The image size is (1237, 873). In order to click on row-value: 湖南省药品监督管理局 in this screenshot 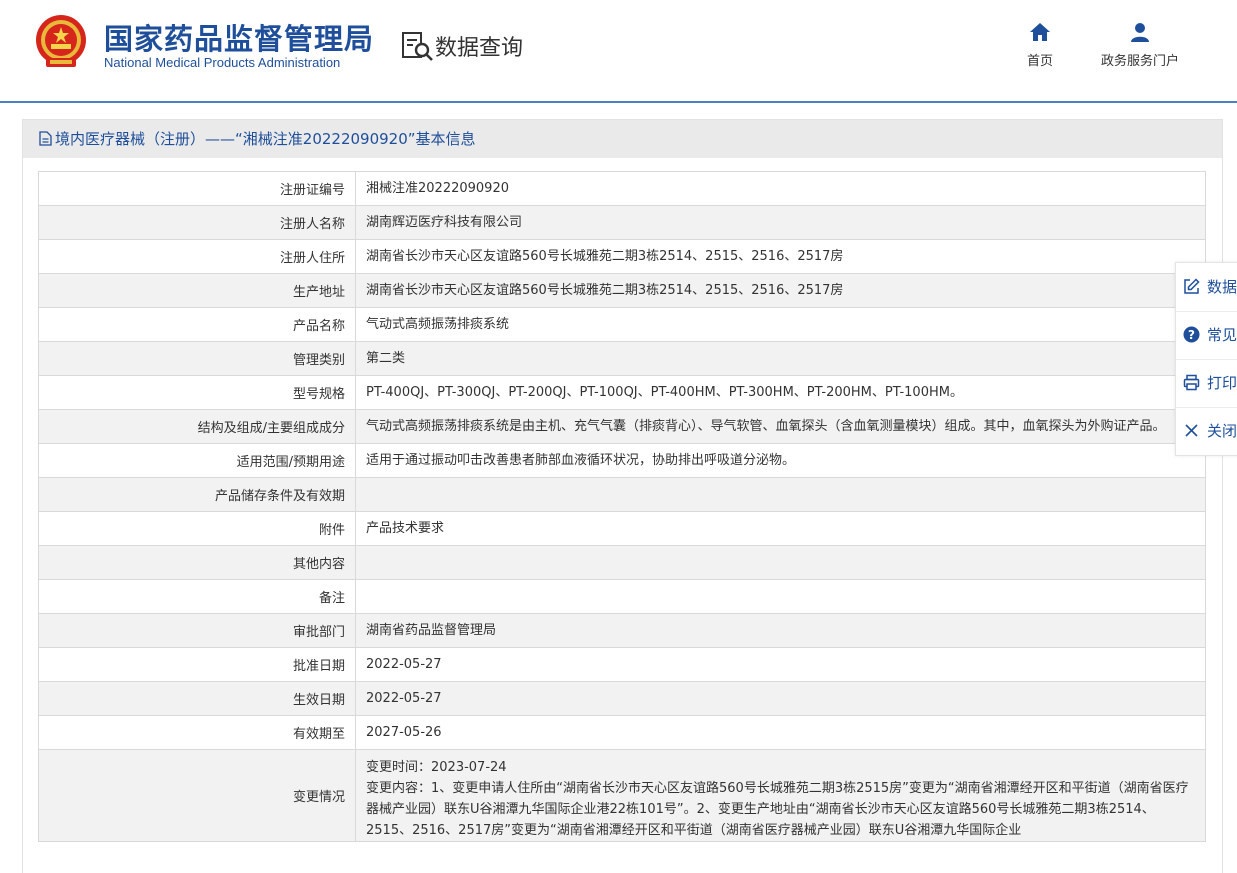, I will do `click(780, 630)`.